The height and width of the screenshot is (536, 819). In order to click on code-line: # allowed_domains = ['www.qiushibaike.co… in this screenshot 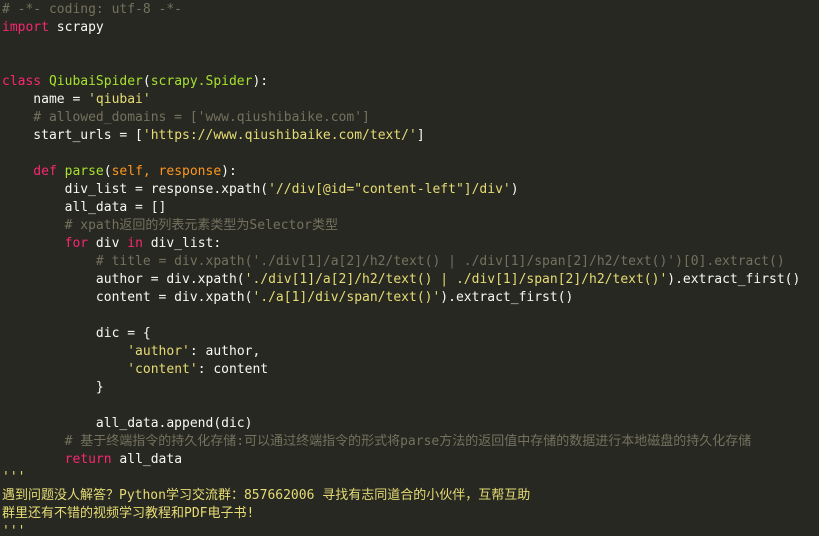, I will do `click(409, 118)`.